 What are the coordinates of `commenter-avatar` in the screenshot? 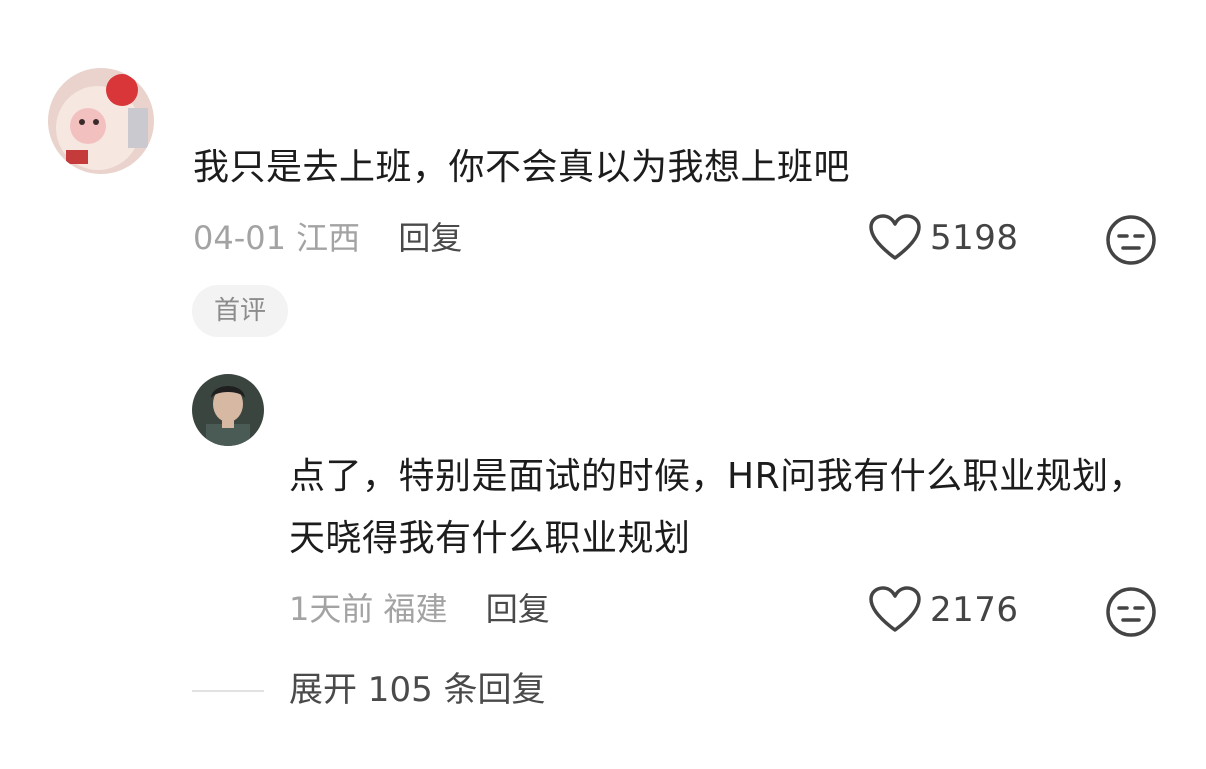 It's located at (101, 121).